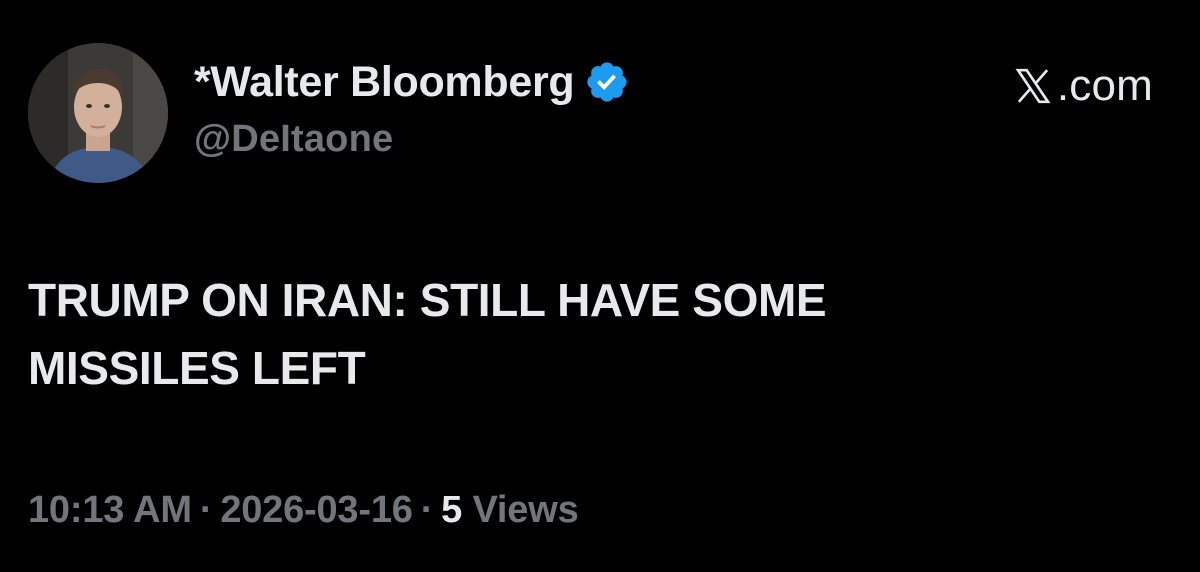  I want to click on author-handle: @DeItaone, so click(412, 139).